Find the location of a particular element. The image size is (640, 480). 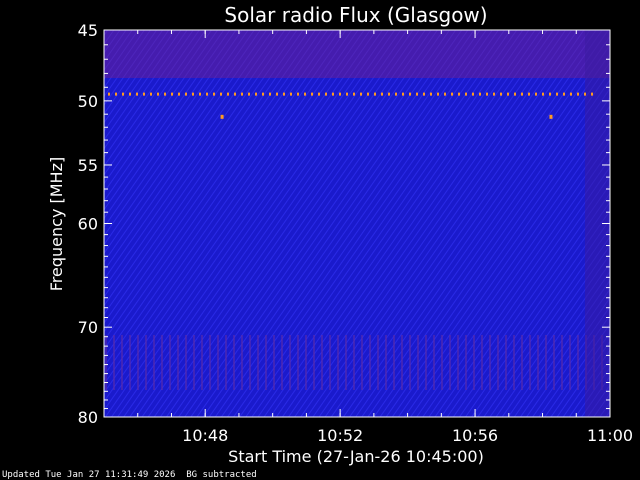

x-axis-label: Start Time (27-Jan-26 10:45:00) is located at coordinates (356, 456).